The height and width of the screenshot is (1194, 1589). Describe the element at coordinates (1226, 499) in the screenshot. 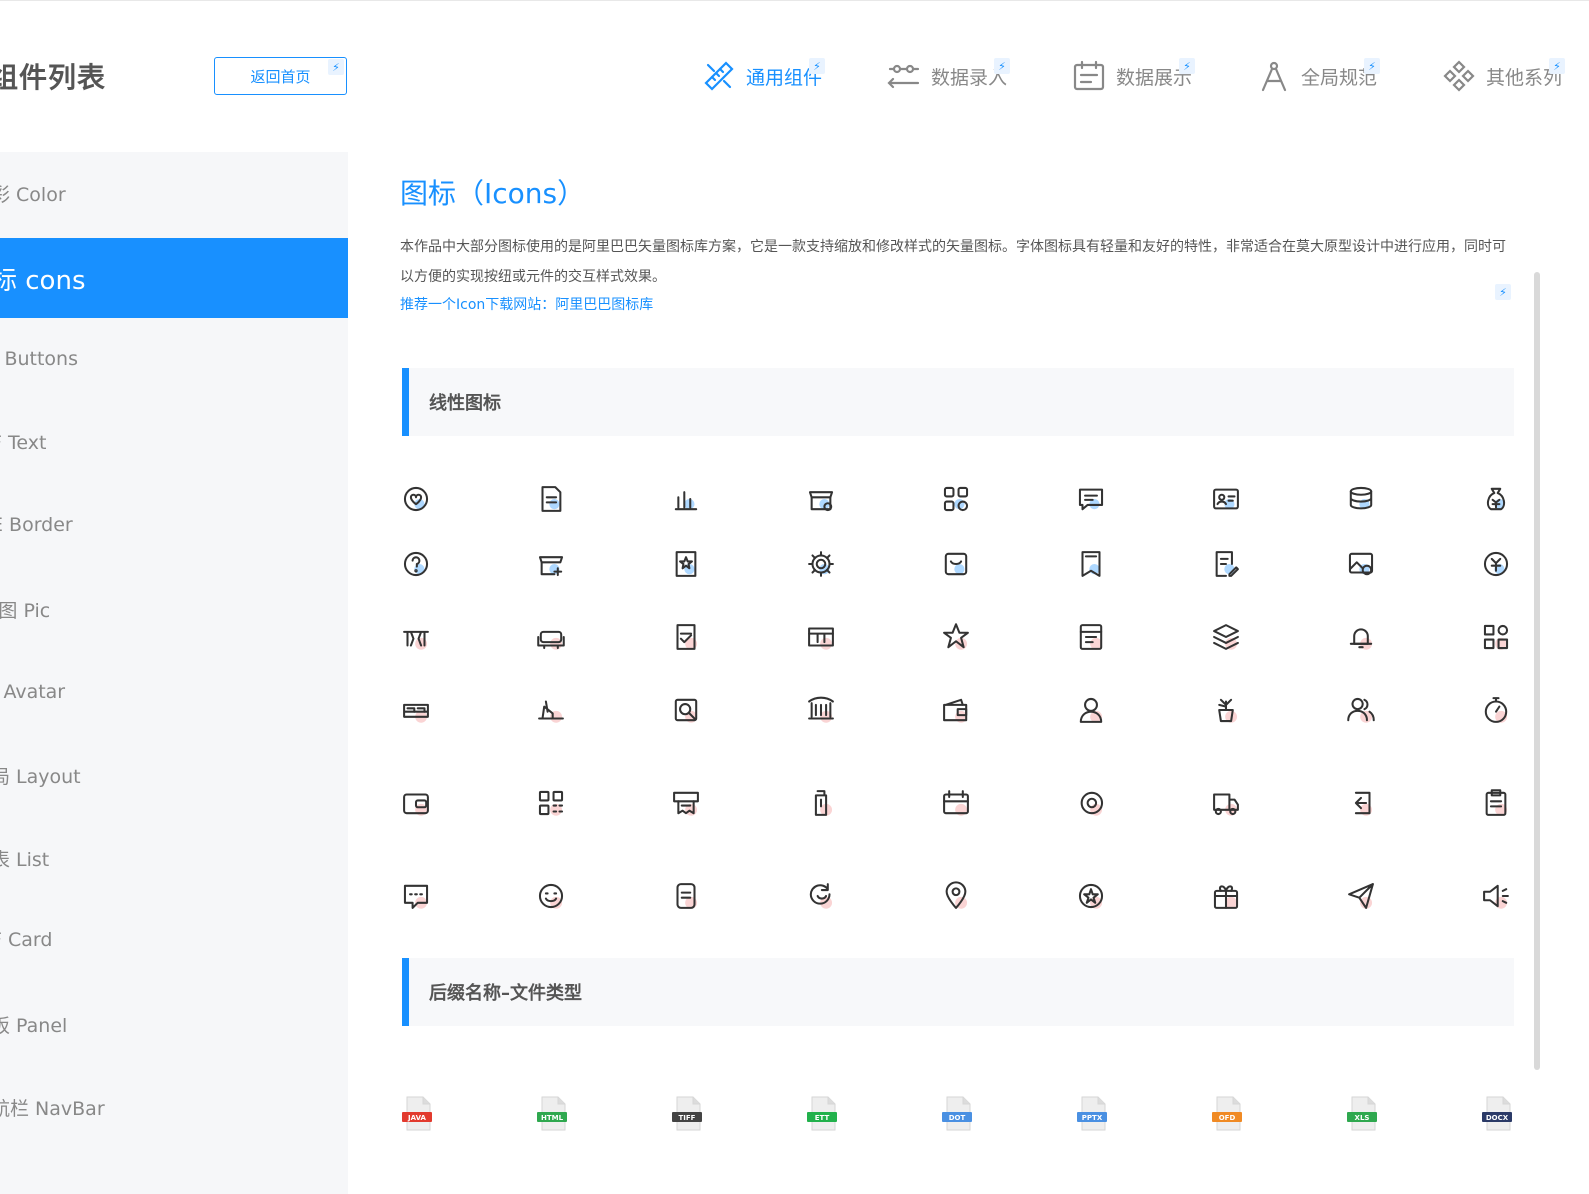

I see `id-card-icon` at that location.